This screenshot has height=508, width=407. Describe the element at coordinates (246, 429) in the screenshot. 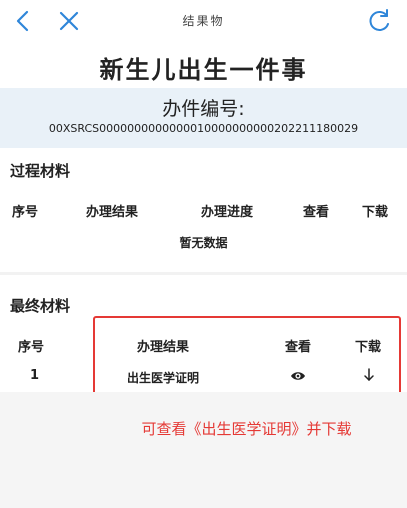

I see `annotation-text: 可查看《出生医学证明》并下载` at that location.